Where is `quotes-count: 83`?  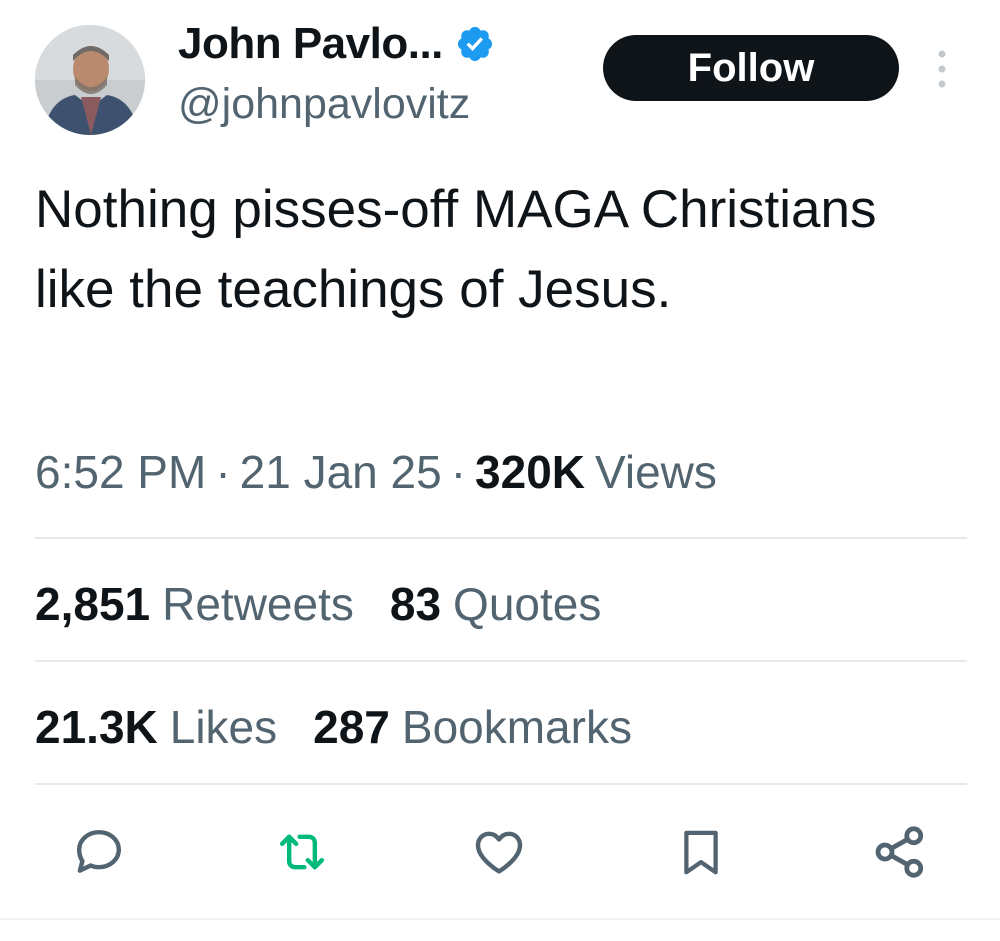 quotes-count: 83 is located at coordinates (415, 604).